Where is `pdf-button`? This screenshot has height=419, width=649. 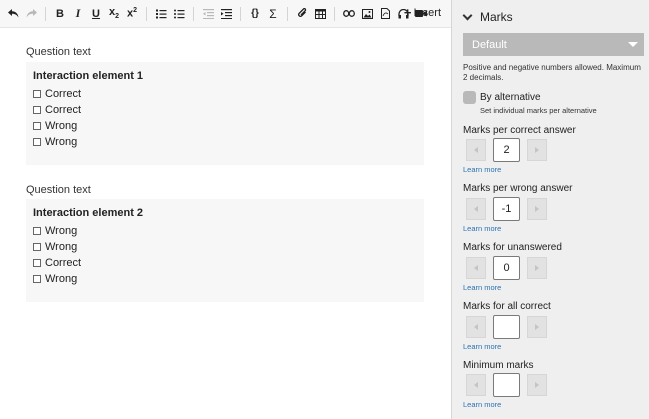 pdf-button is located at coordinates (385, 14).